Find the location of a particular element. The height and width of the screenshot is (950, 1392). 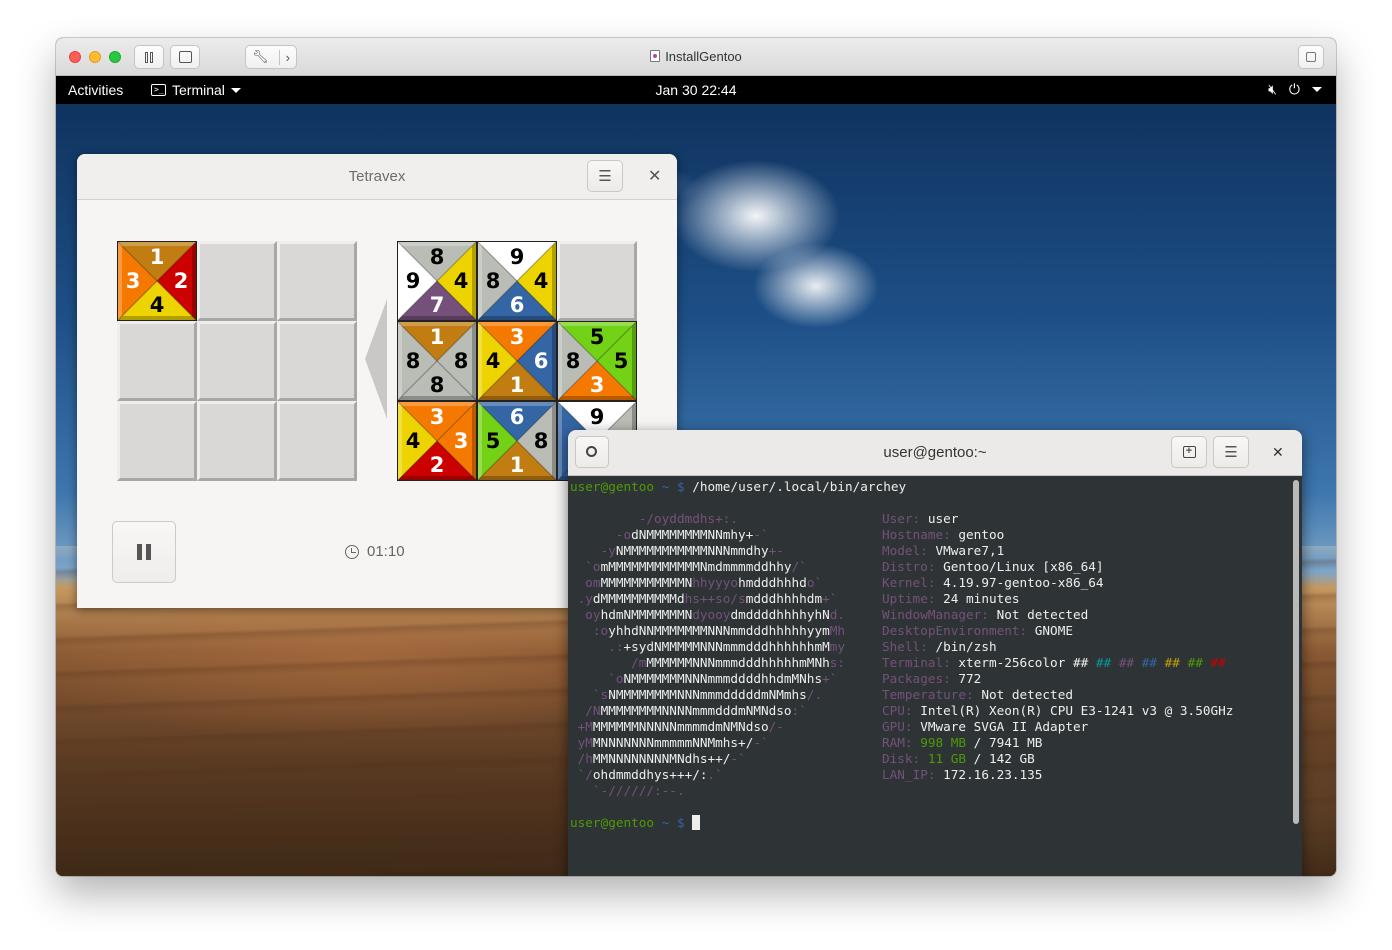

tile: 3324 is located at coordinates (437, 441).